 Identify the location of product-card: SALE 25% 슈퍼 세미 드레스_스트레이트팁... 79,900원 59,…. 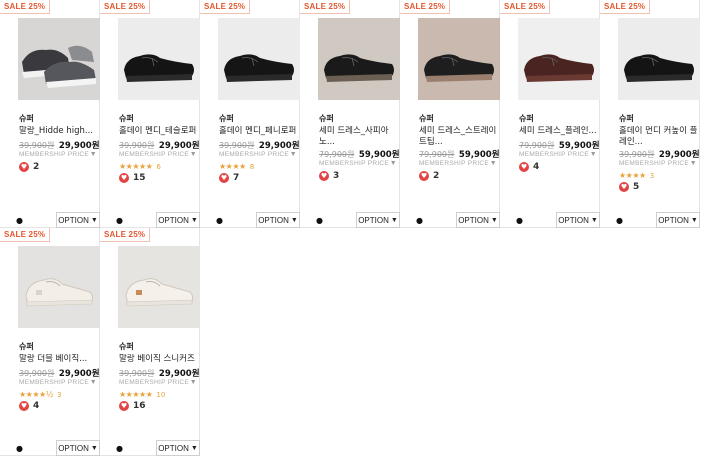
(450, 114).